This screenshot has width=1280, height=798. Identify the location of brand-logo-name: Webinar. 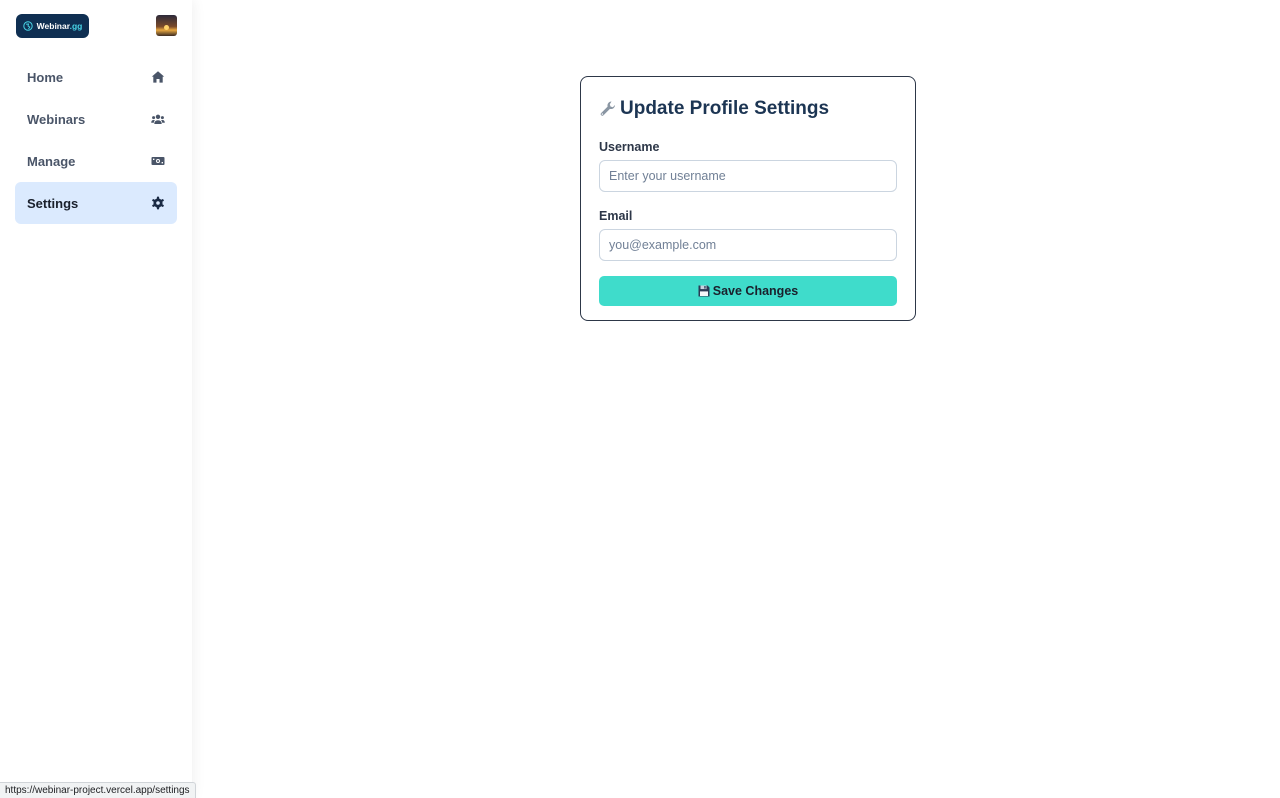
(53, 26).